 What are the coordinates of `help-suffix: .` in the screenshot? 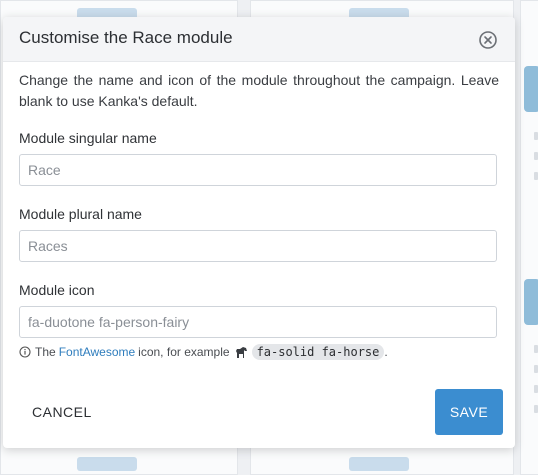 It's located at (386, 352).